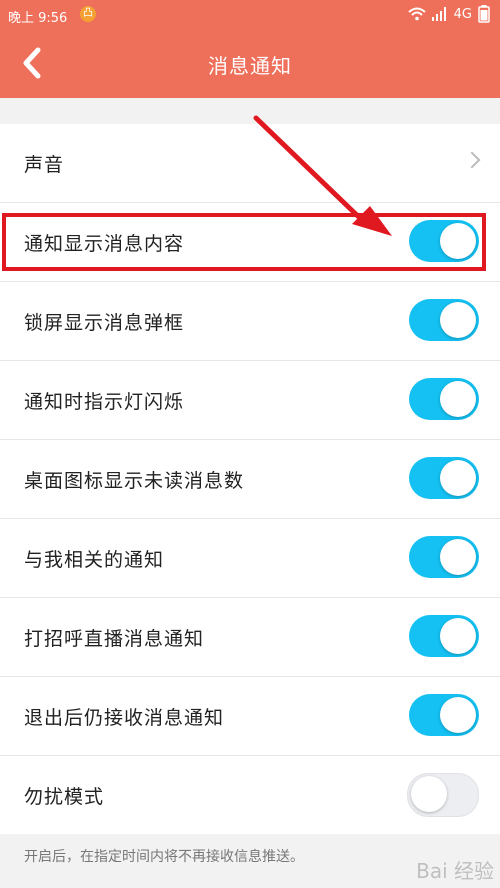  What do you see at coordinates (250, 795) in the screenshot?
I see `setting-row-do-not-disturb: 勿扰模式` at bounding box center [250, 795].